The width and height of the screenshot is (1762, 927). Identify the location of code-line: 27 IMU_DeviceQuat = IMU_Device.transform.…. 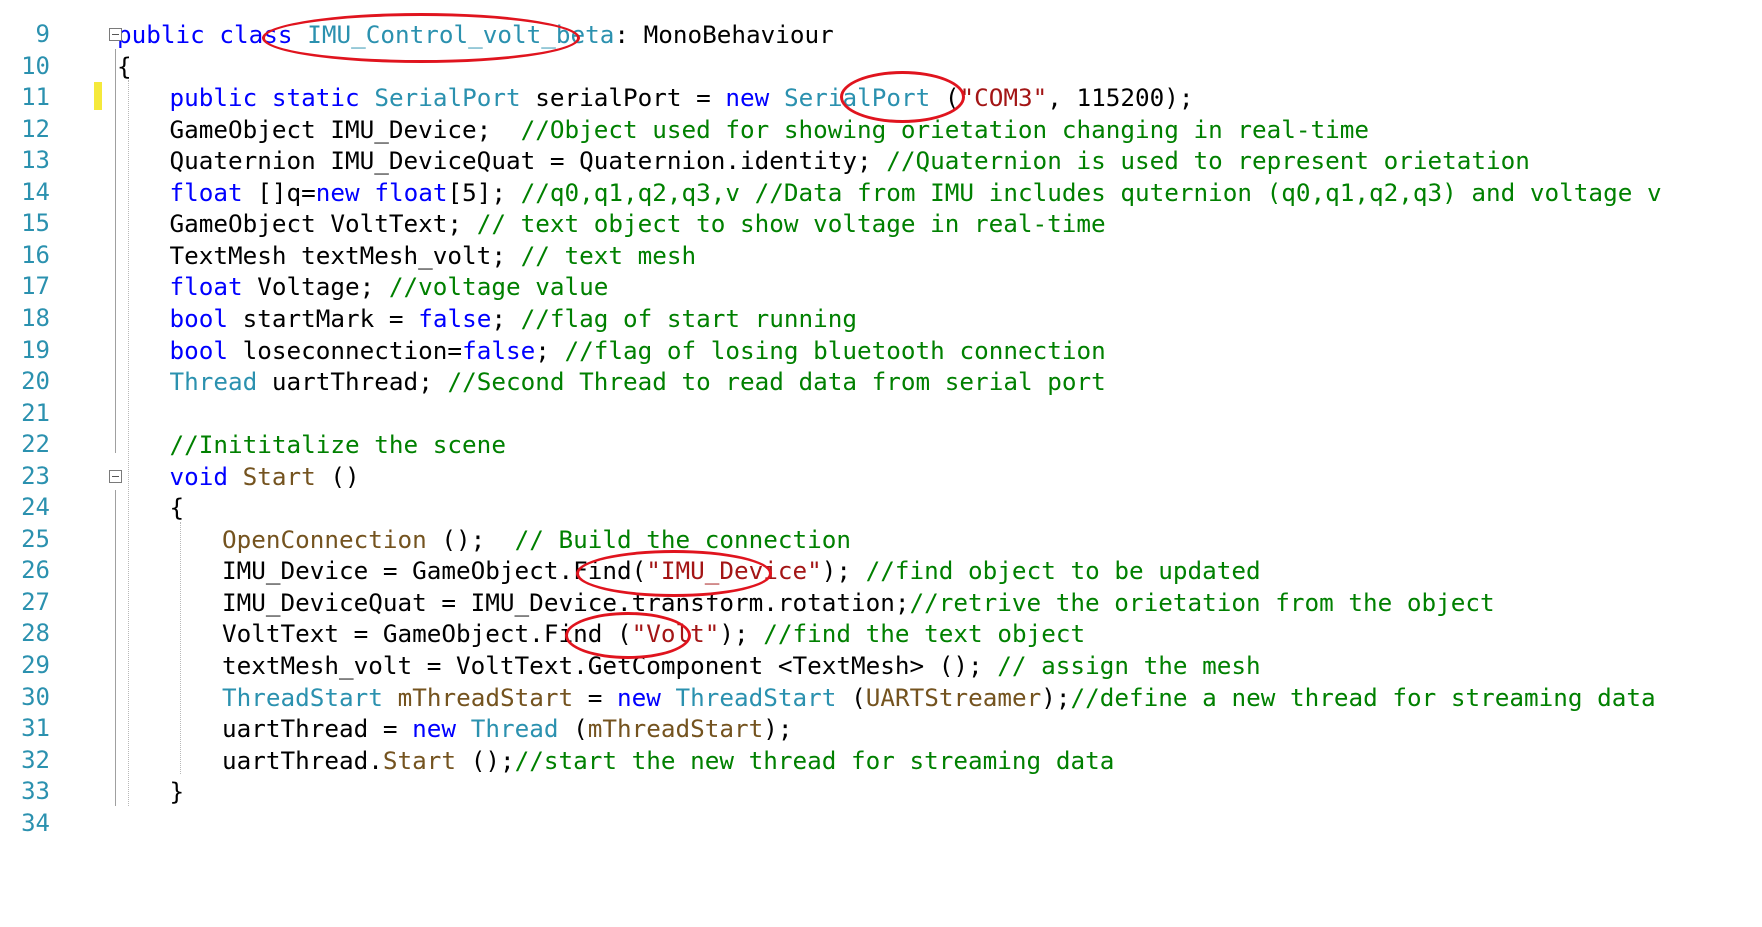
(881, 603).